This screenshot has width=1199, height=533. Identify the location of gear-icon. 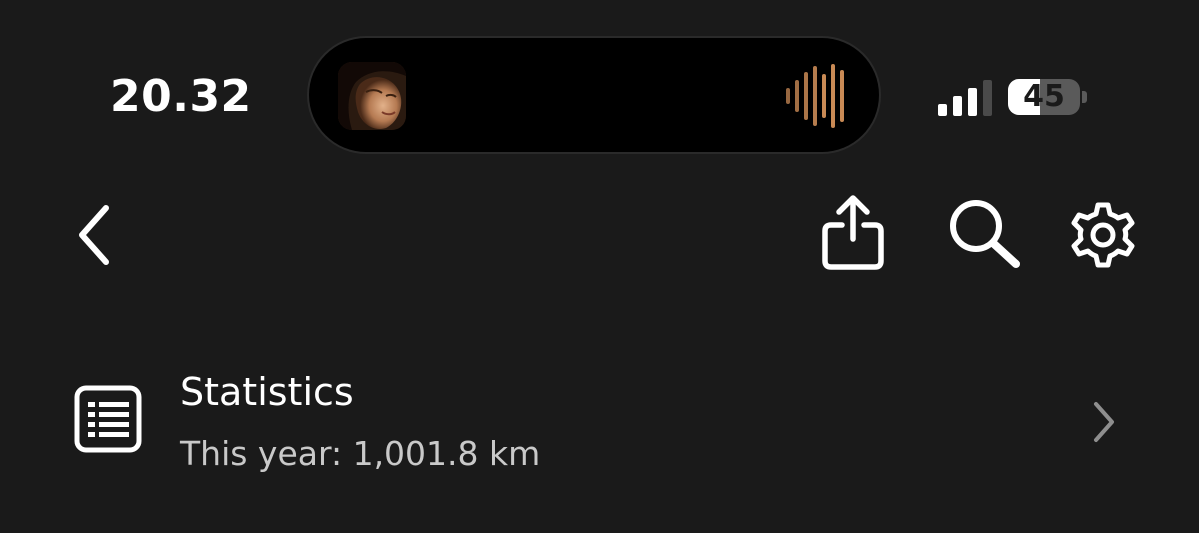
(1103, 235).